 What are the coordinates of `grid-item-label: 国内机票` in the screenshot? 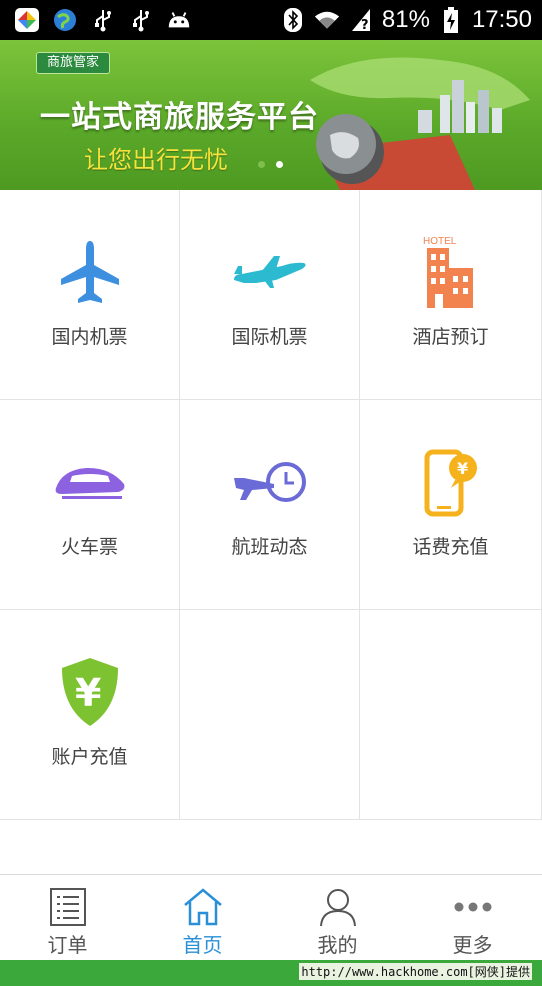 It's located at (89, 337).